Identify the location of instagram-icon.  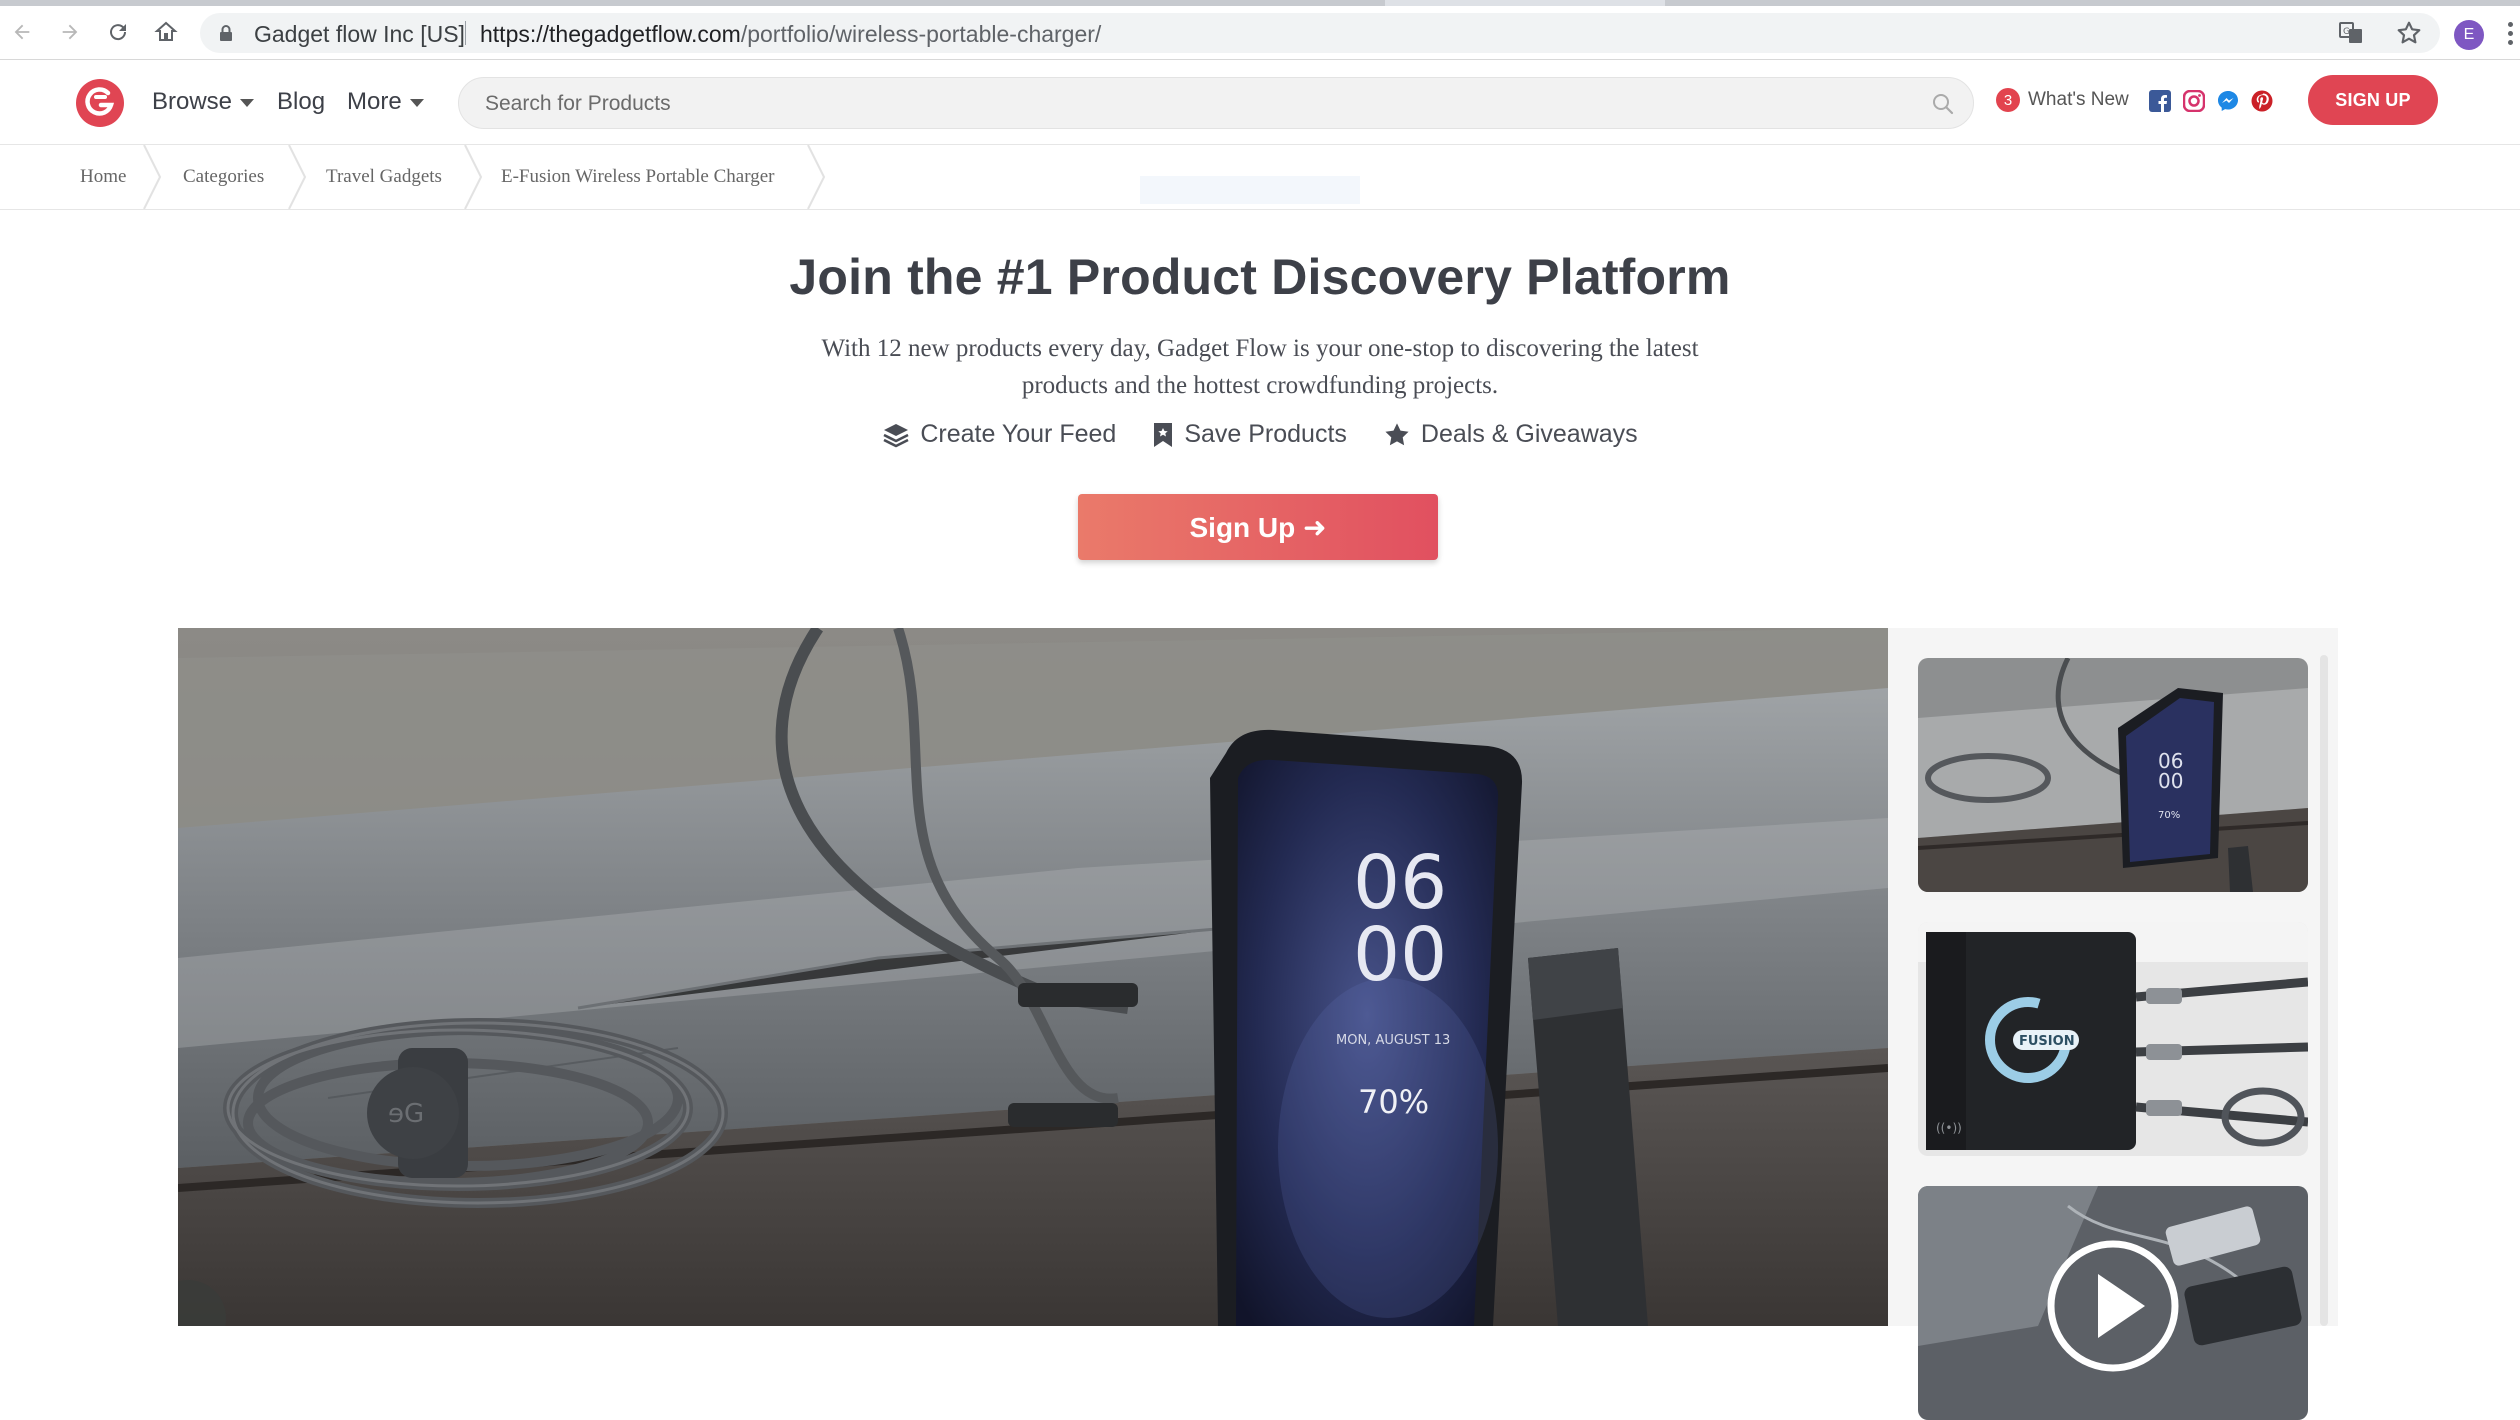
(2194, 101).